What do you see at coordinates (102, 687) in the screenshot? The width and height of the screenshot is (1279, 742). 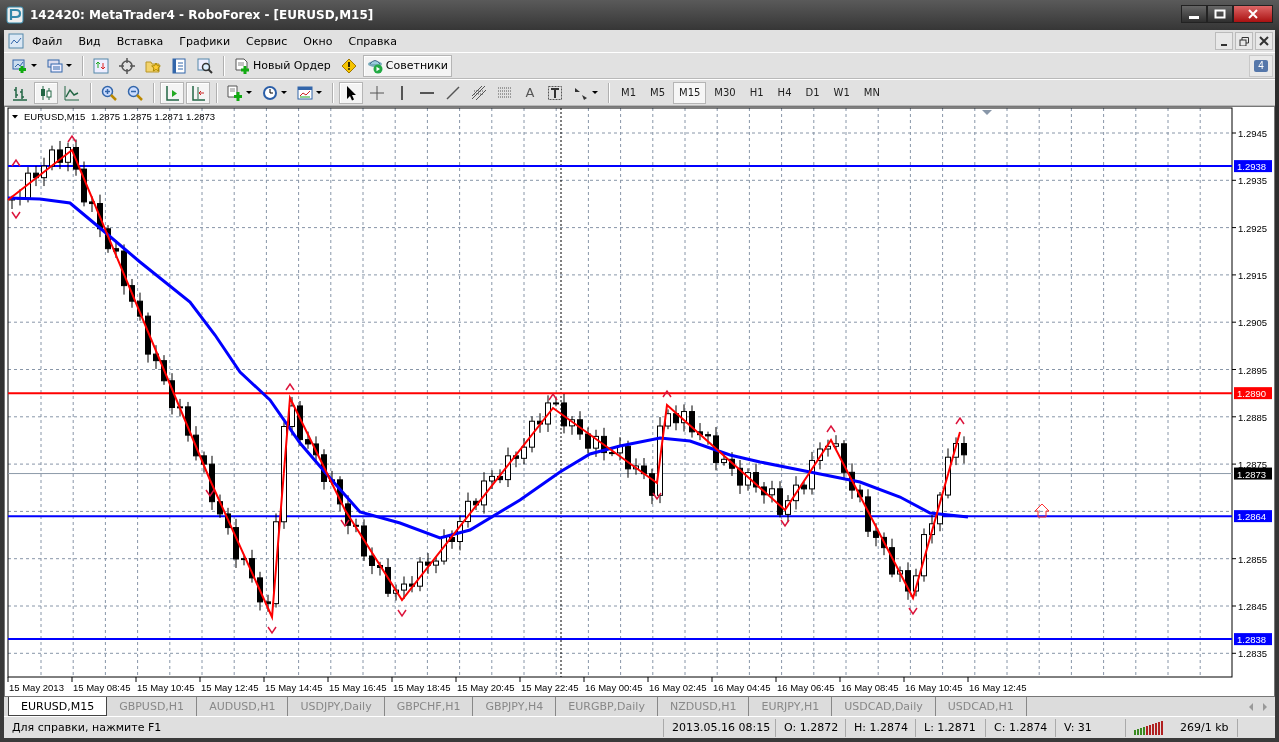 I see `time-axis-label: 15 May 08:45` at bounding box center [102, 687].